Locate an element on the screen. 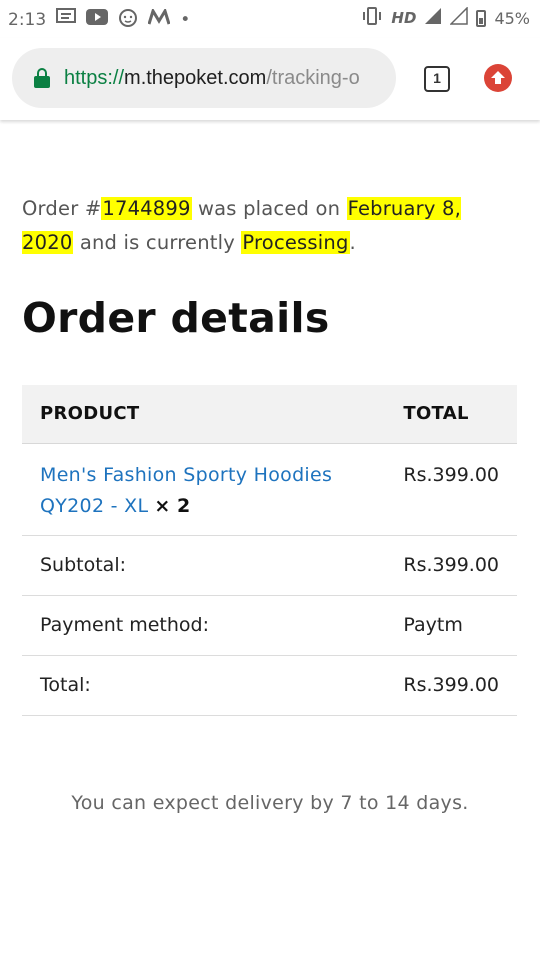  browser-toolbar: https://m.thepoket.com/tracking-o 1 is located at coordinates (270, 79).